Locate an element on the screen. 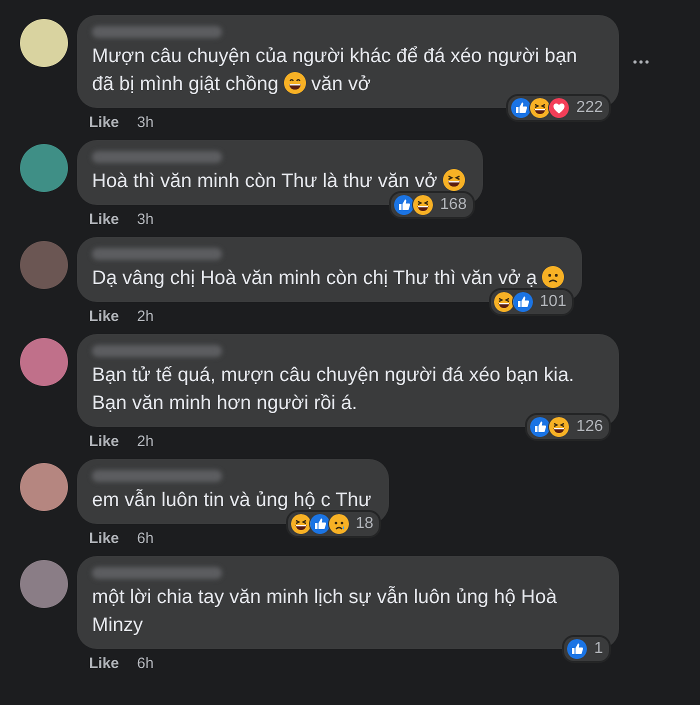  more-options-icon is located at coordinates (641, 62).